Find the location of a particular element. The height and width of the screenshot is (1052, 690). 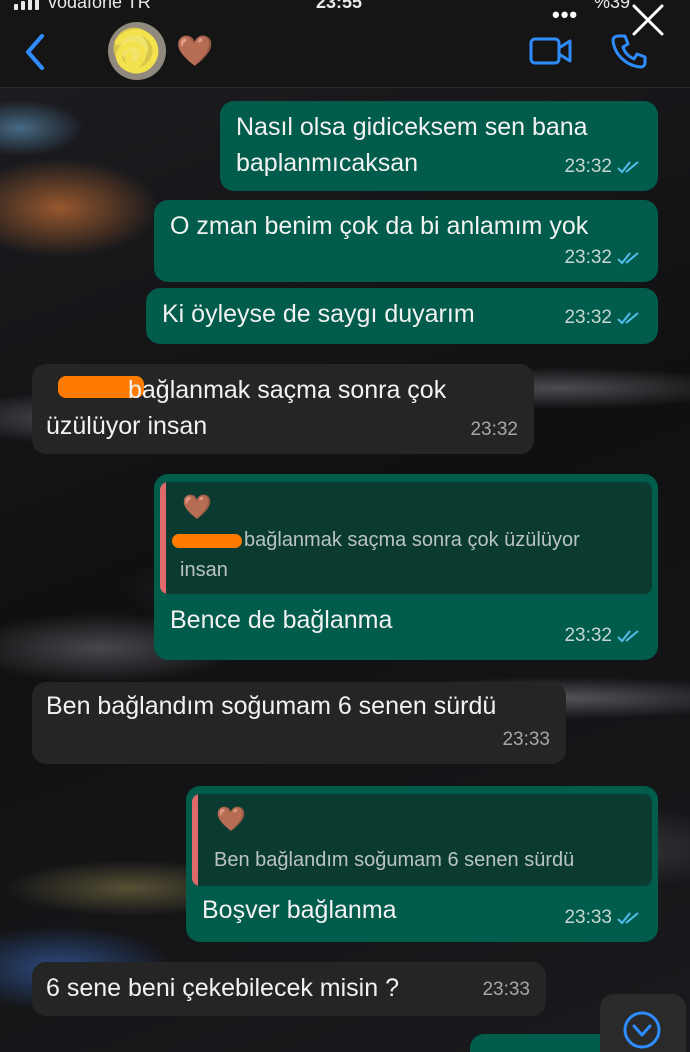

message-outgoing: O zman benim çok da bi anlamım yok 23:32 is located at coordinates (406, 241).